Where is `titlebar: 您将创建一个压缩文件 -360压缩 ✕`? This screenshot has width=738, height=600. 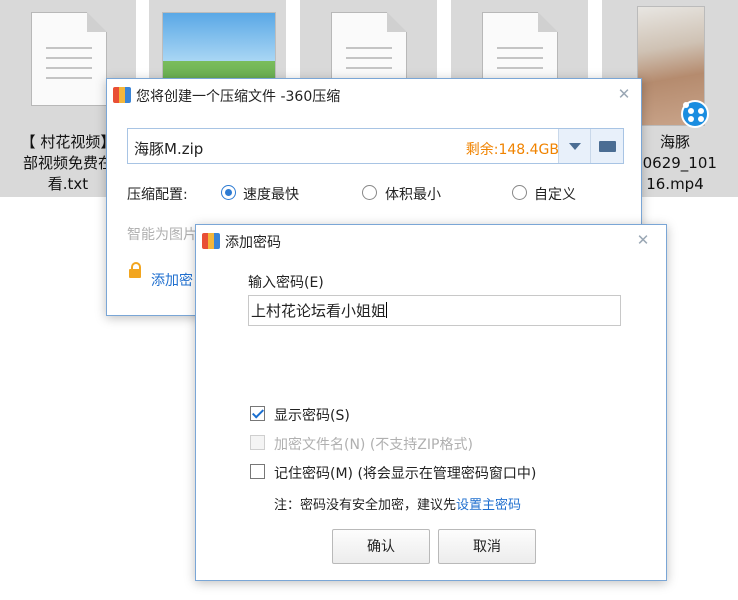 titlebar: 您将创建一个压缩文件 -360压缩 ✕ is located at coordinates (374, 95).